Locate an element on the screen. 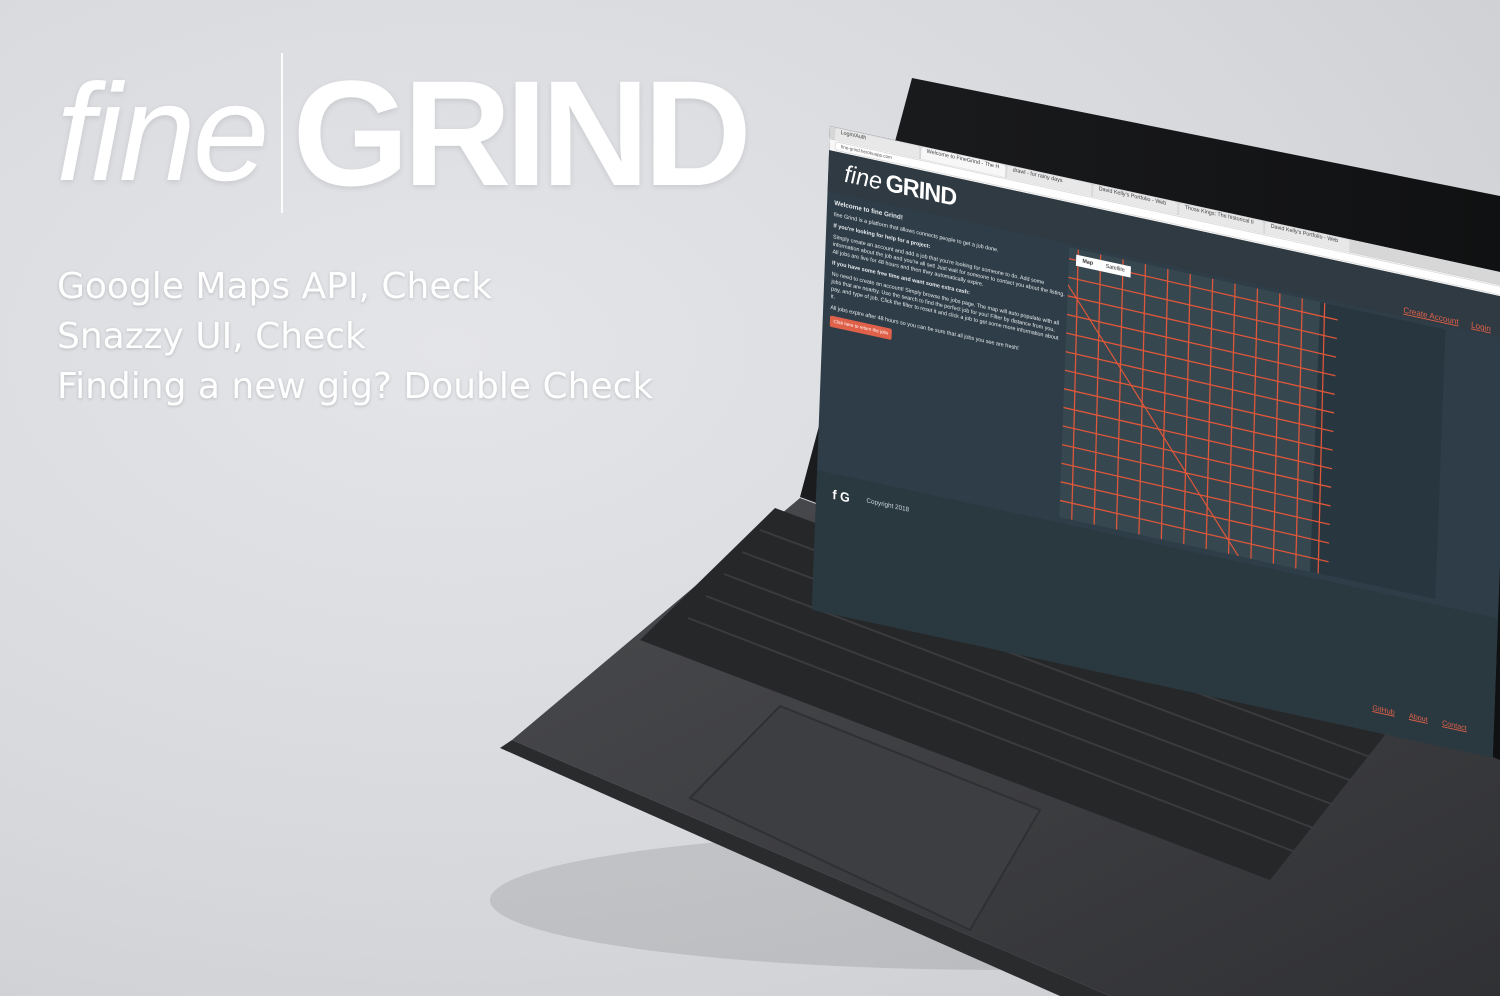 The image size is (1500, 996). map-highway is located at coordinates (1153, 420).